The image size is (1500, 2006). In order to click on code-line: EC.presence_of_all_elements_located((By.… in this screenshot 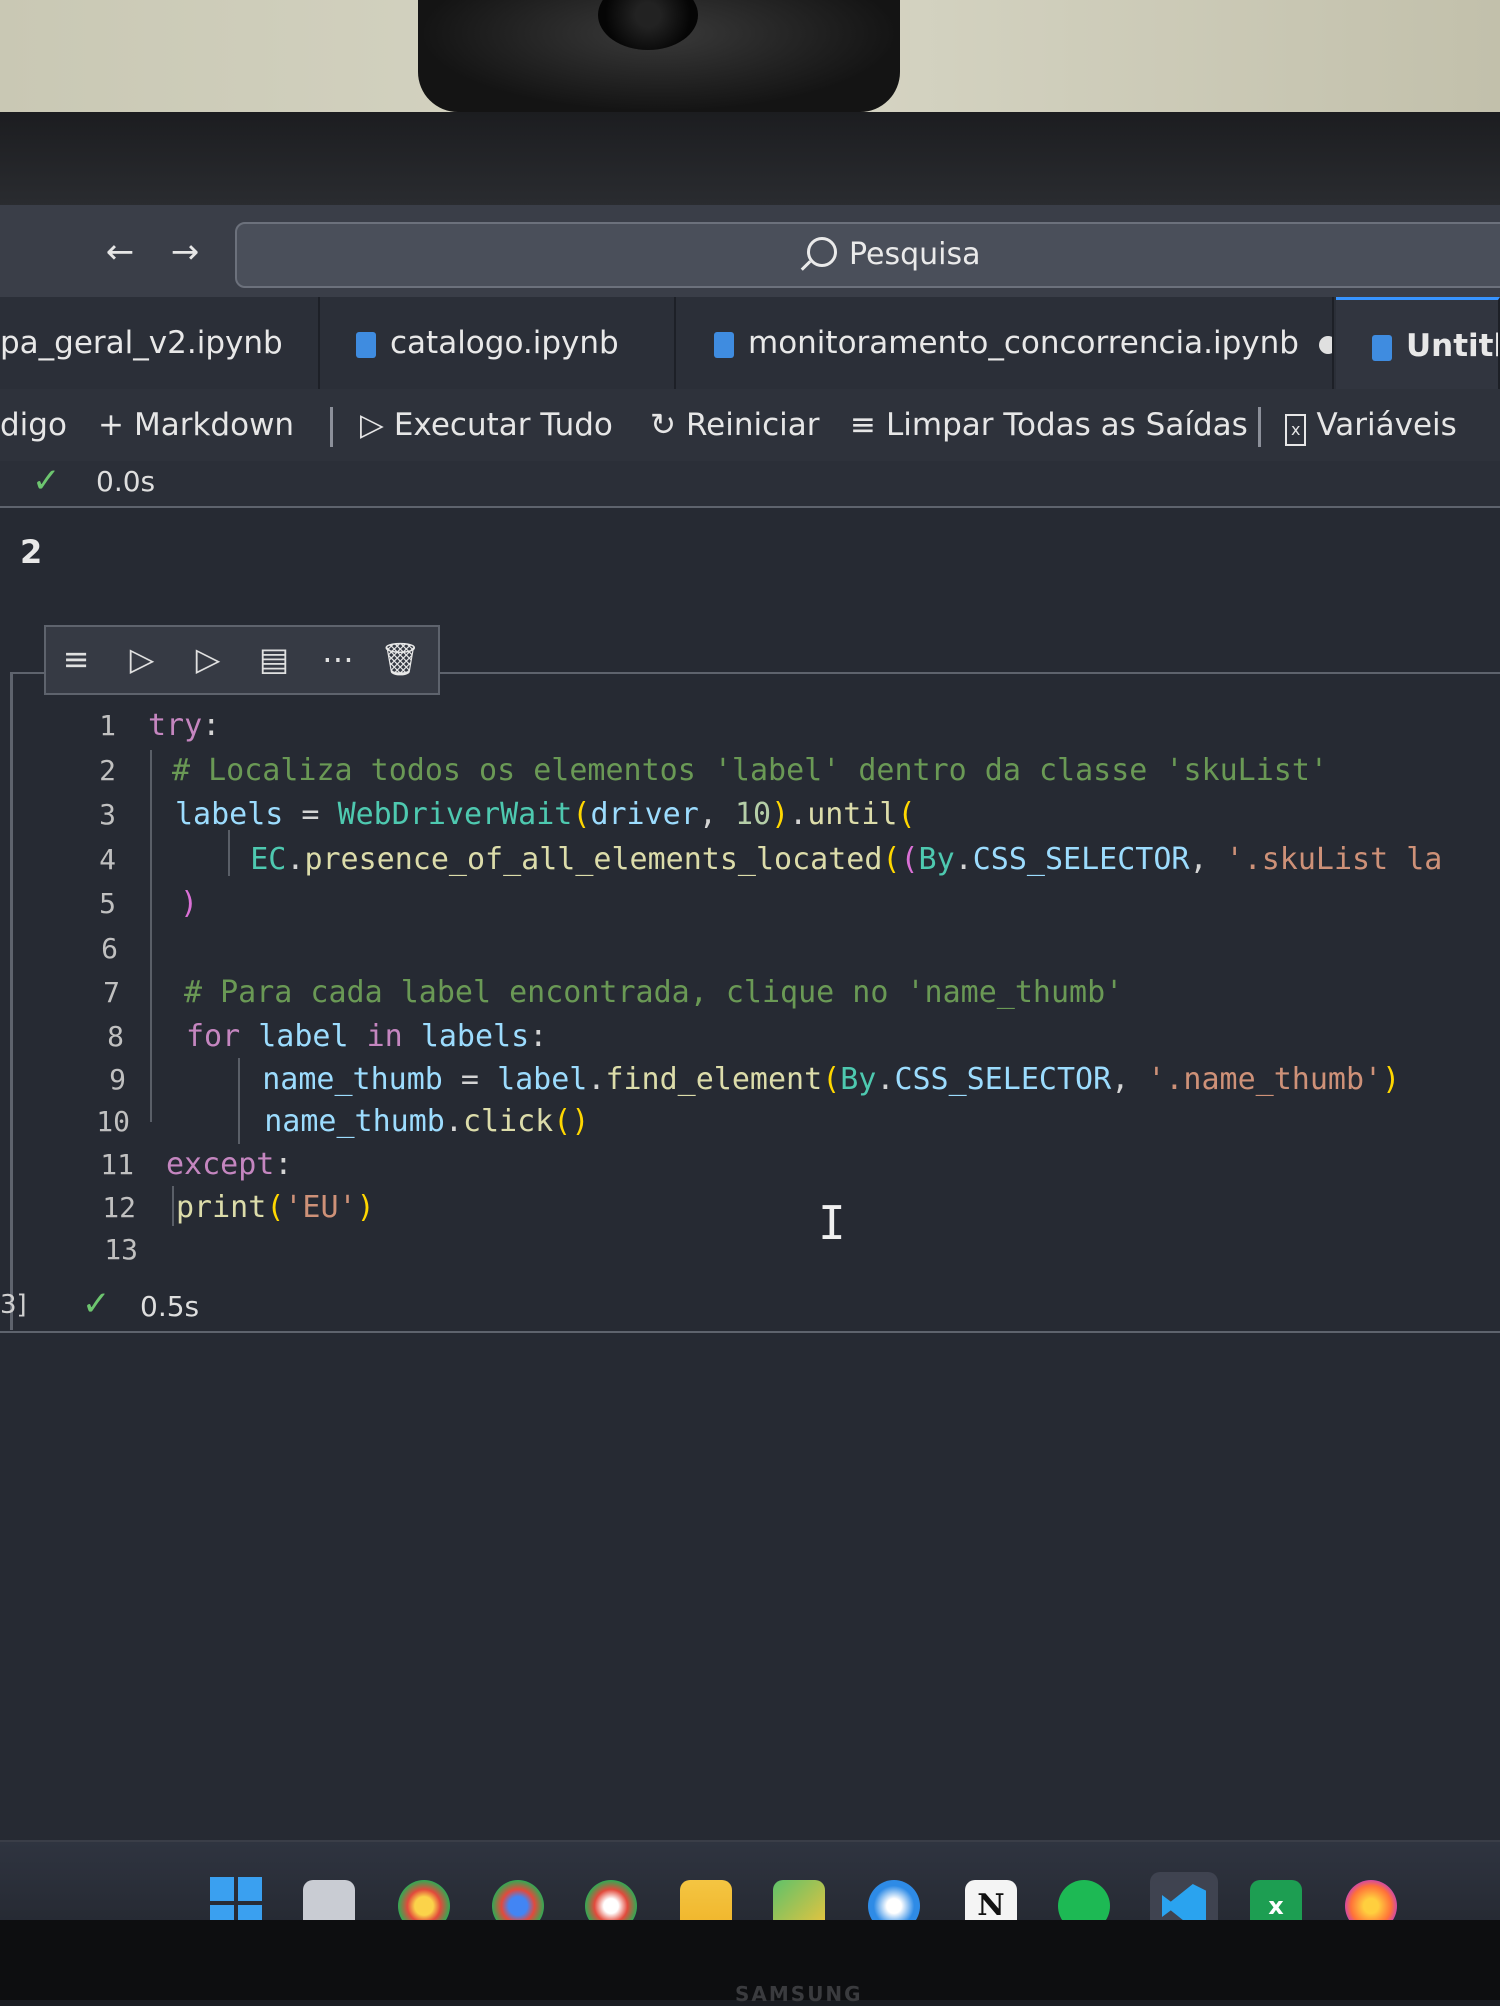, I will do `click(810, 860)`.